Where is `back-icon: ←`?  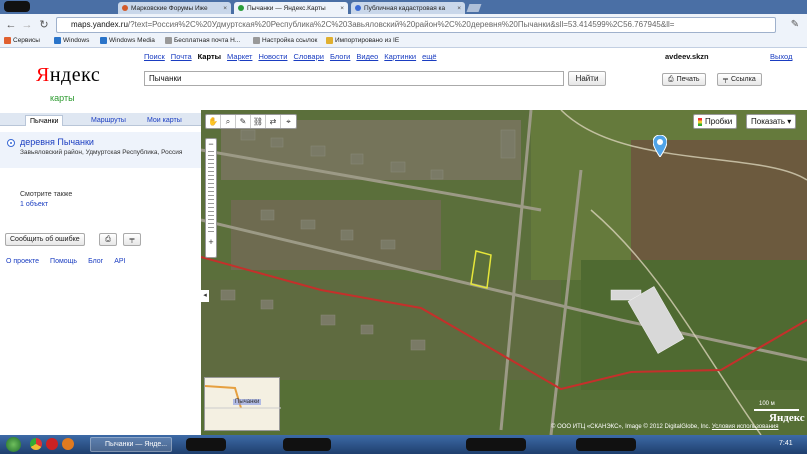
back-icon: ← is located at coordinates (11, 25).